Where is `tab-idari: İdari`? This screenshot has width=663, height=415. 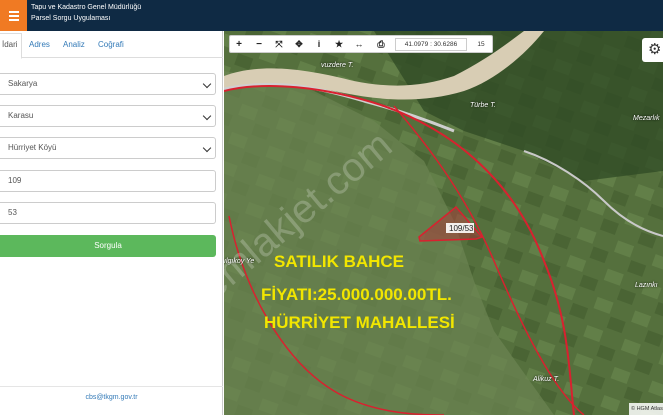 tab-idari: İdari is located at coordinates (10, 44).